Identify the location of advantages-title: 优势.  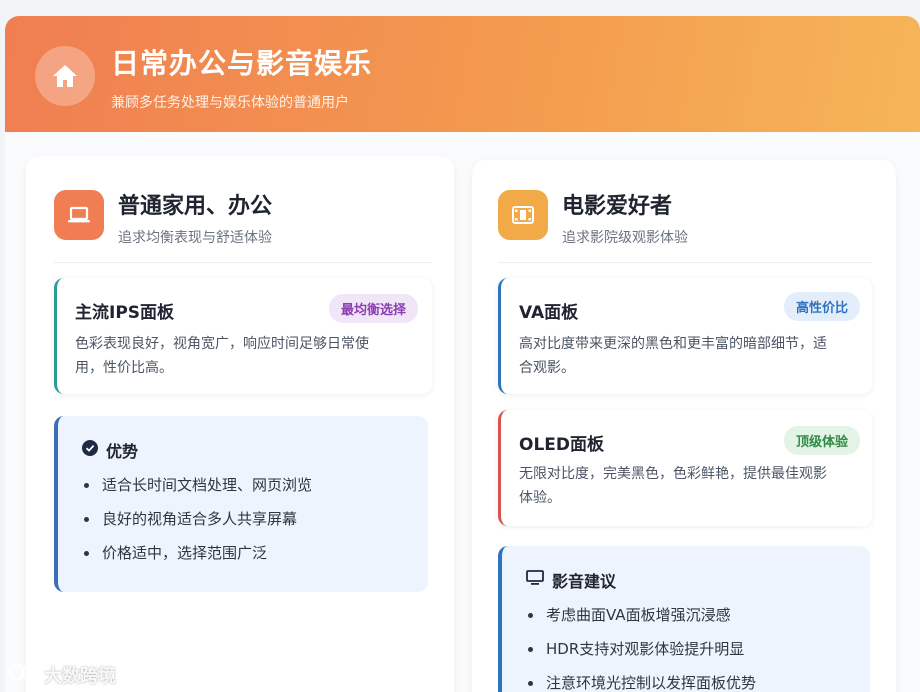
(110, 450).